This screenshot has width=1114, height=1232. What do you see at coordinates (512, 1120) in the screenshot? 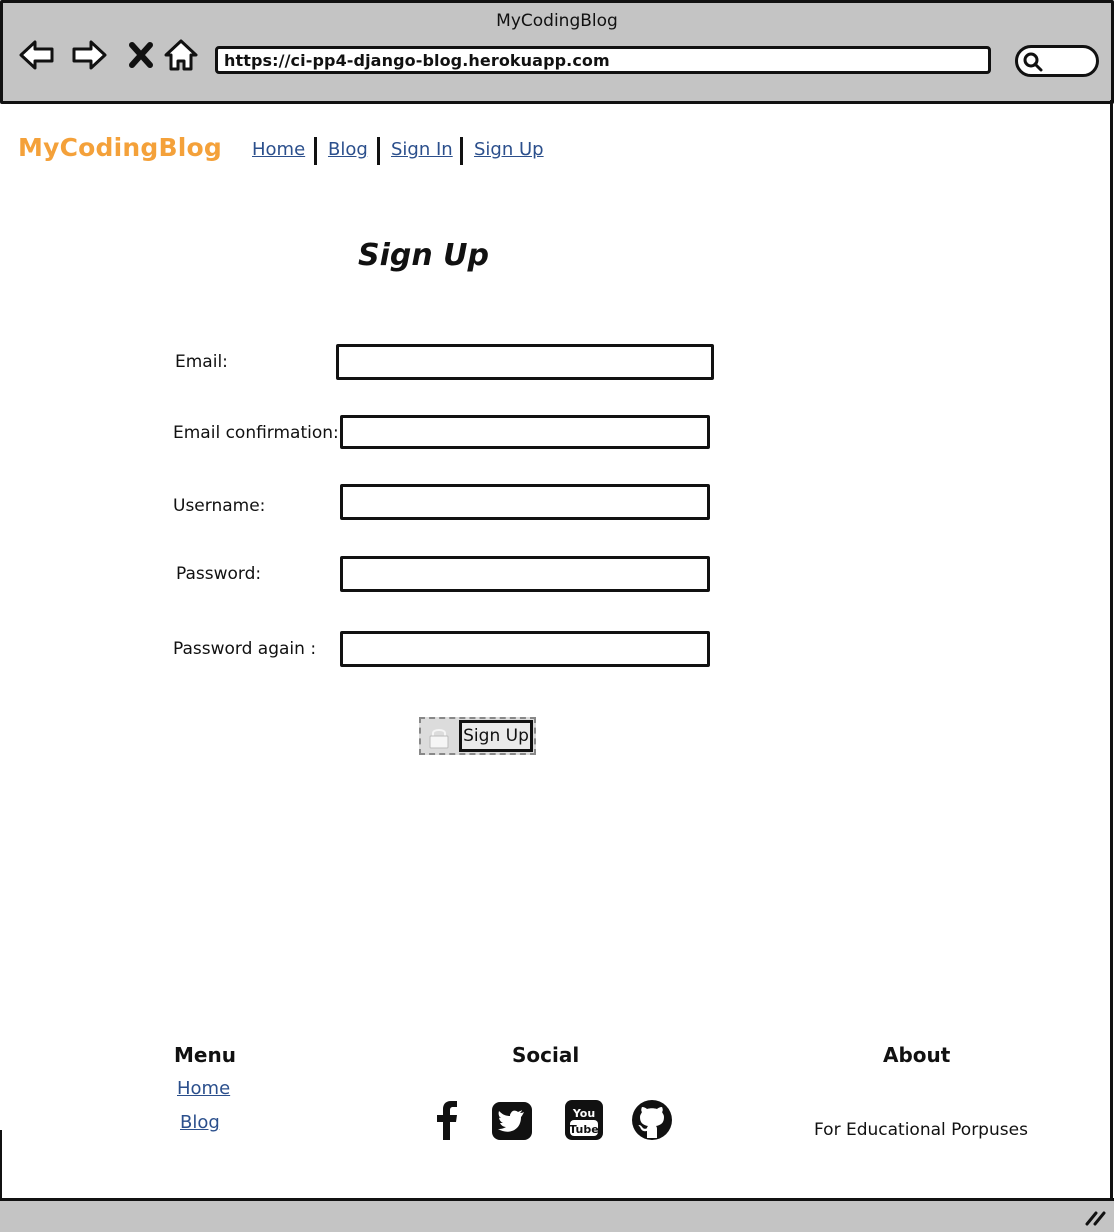
I see `twitter-icon` at bounding box center [512, 1120].